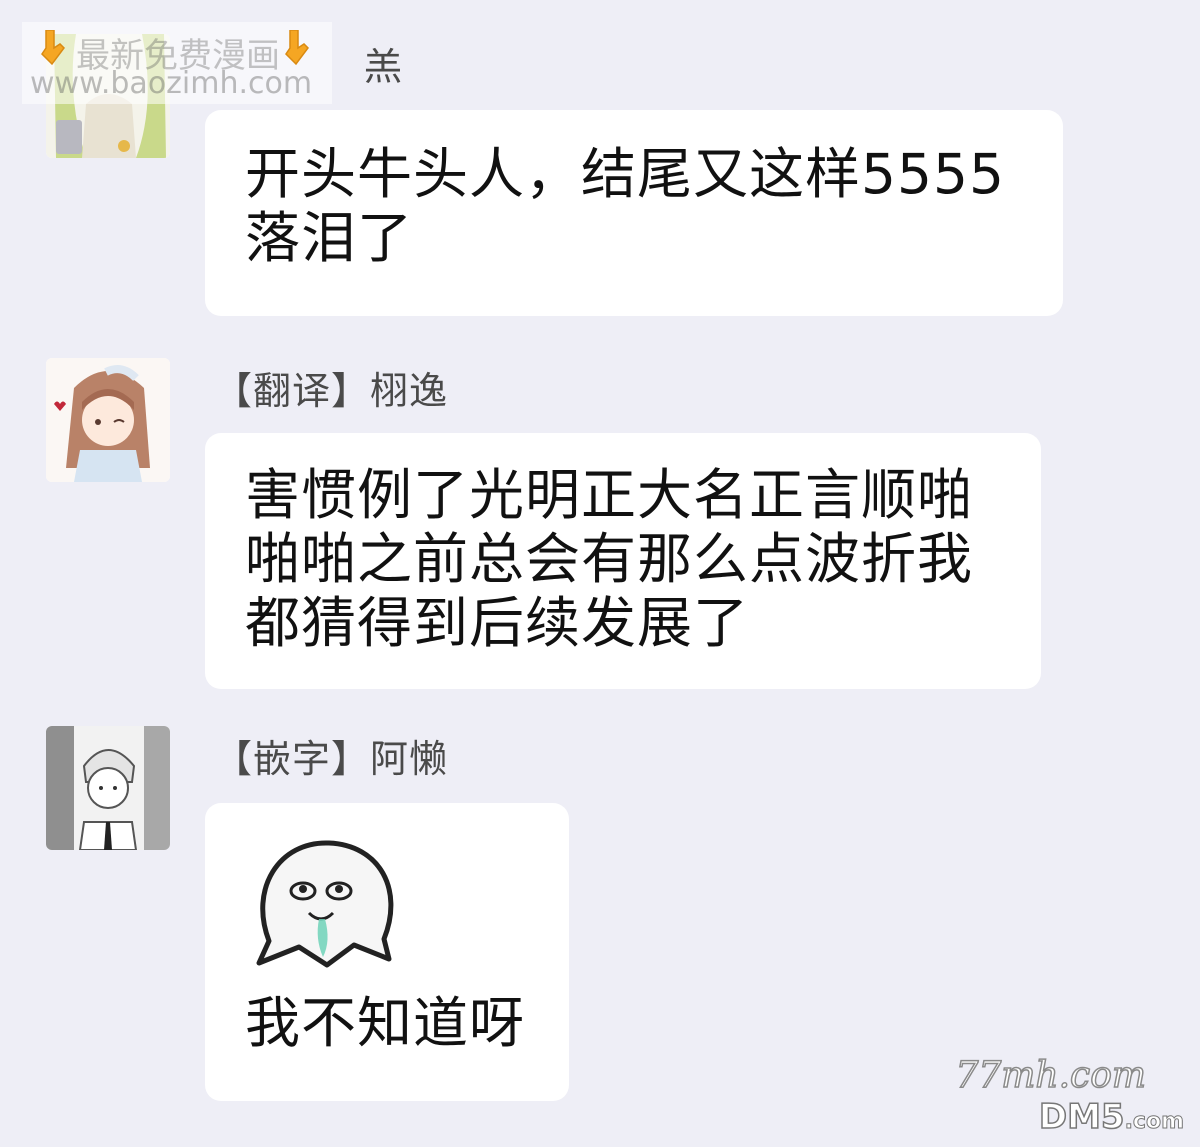 This screenshot has width=1200, height=1147. Describe the element at coordinates (634, 213) in the screenshot. I see `message-bubble: 开头牛头人，结尾又这样5555 落泪了` at that location.